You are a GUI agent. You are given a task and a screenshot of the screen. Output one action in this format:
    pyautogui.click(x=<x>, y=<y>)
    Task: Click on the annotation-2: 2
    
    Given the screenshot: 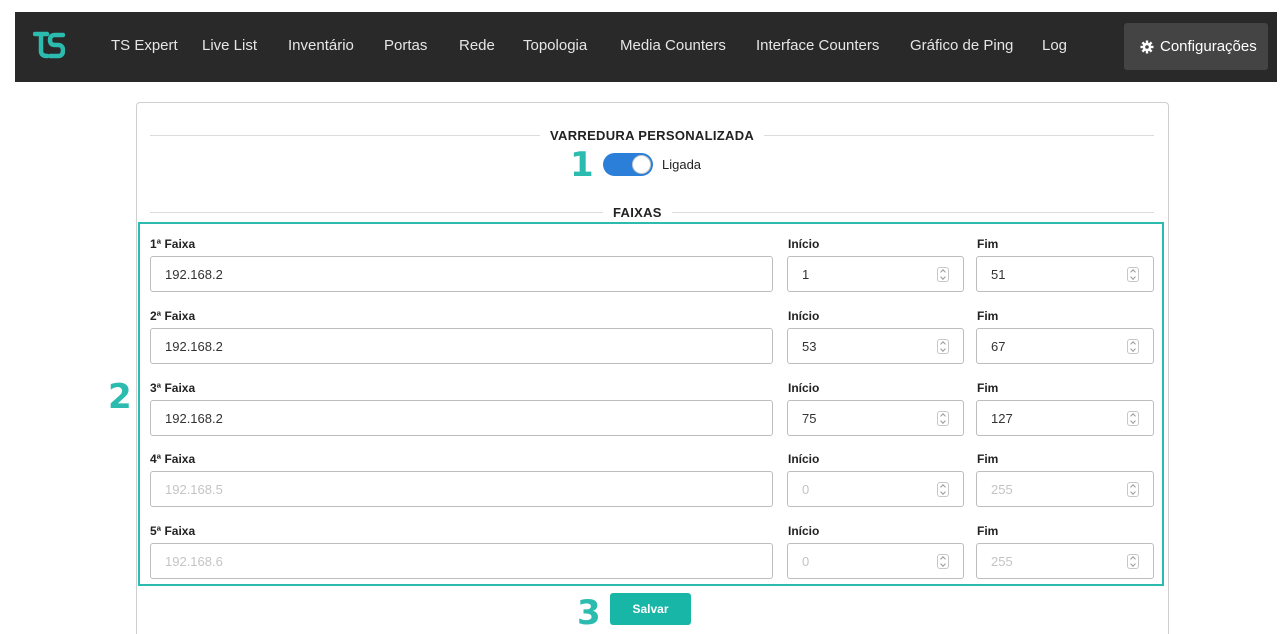 What is the action you would take?
    pyautogui.click(x=120, y=397)
    